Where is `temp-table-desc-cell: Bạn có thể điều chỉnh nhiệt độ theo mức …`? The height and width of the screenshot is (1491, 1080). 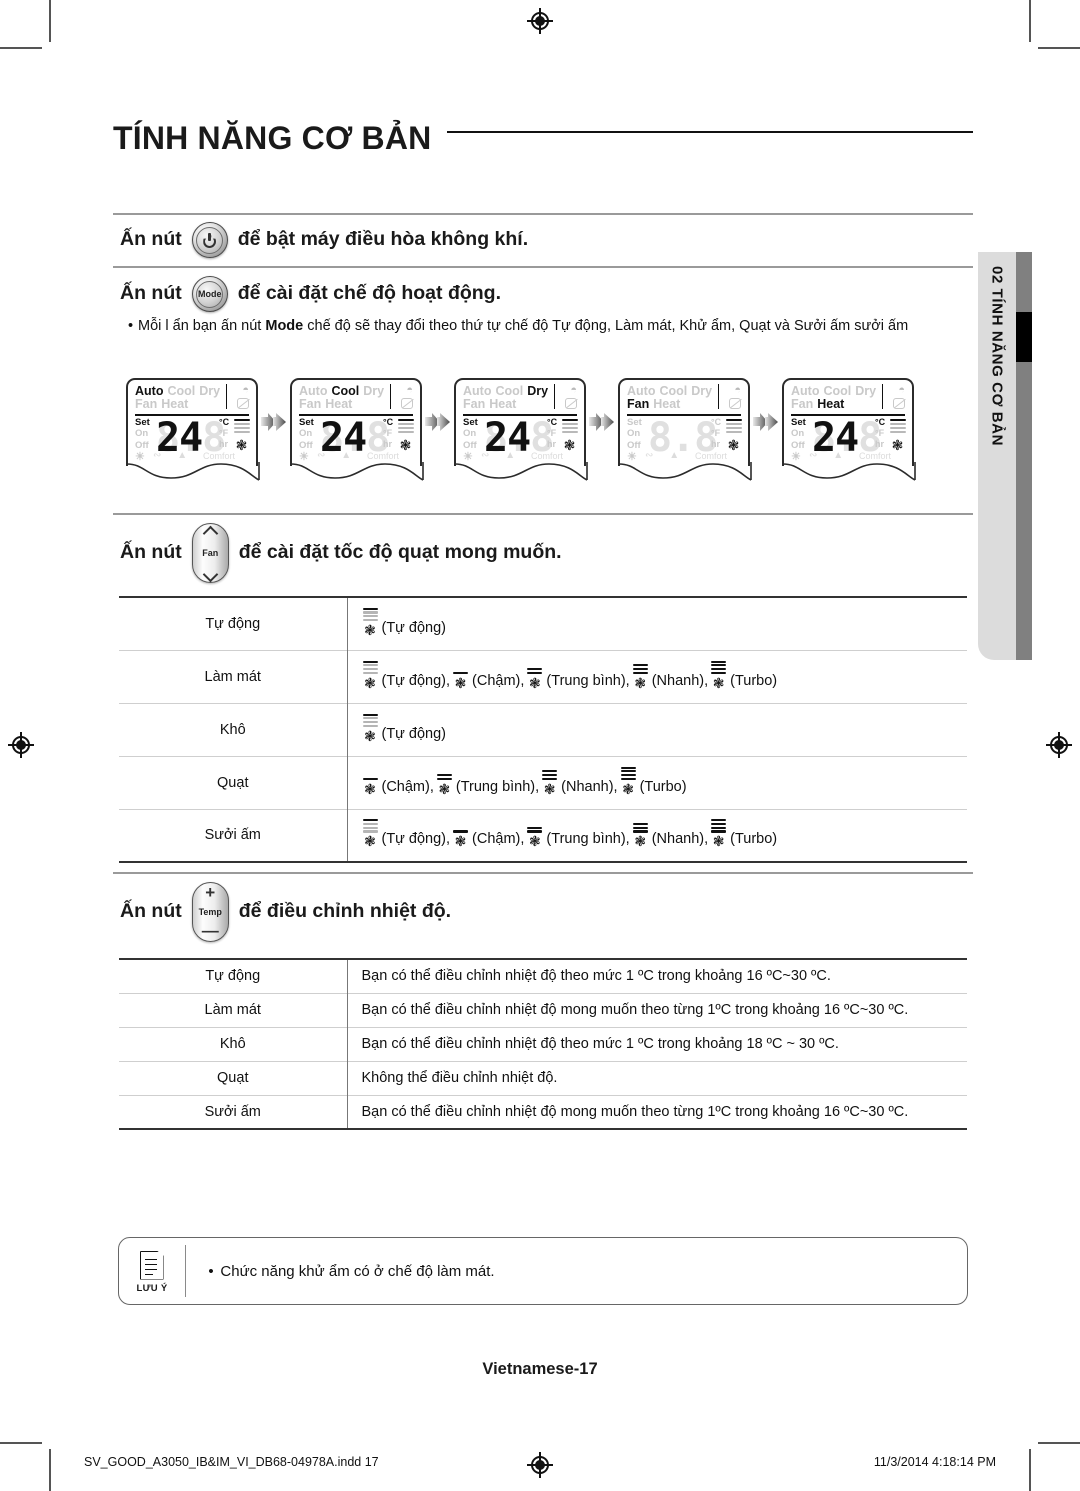
temp-table-desc-cell: Bạn có thể điều chỉnh nhiệt độ theo mức … is located at coordinates (657, 1043).